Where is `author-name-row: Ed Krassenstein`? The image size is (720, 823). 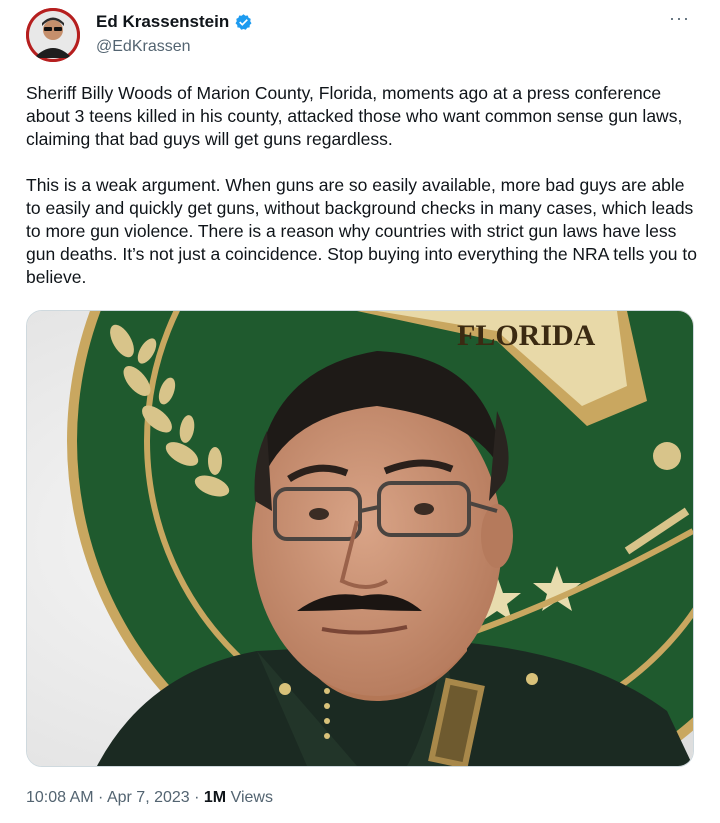
author-name-row: Ed Krassenstein is located at coordinates (174, 22).